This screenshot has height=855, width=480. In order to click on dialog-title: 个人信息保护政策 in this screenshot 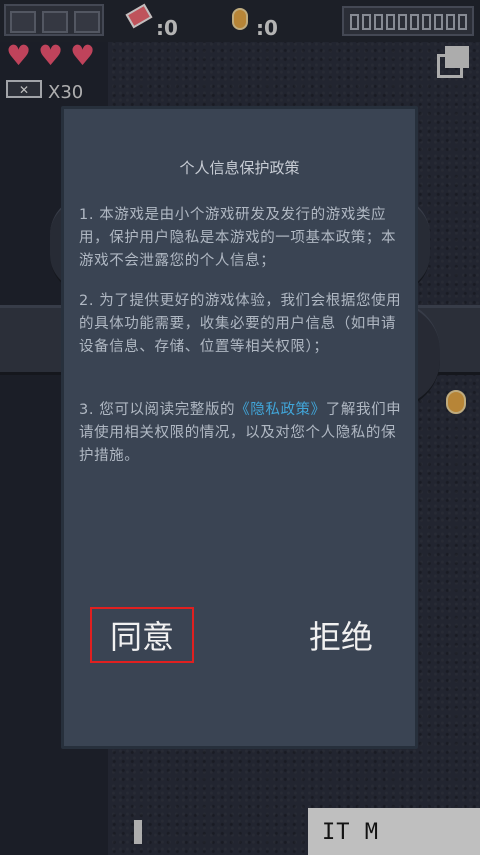, I will do `click(239, 168)`.